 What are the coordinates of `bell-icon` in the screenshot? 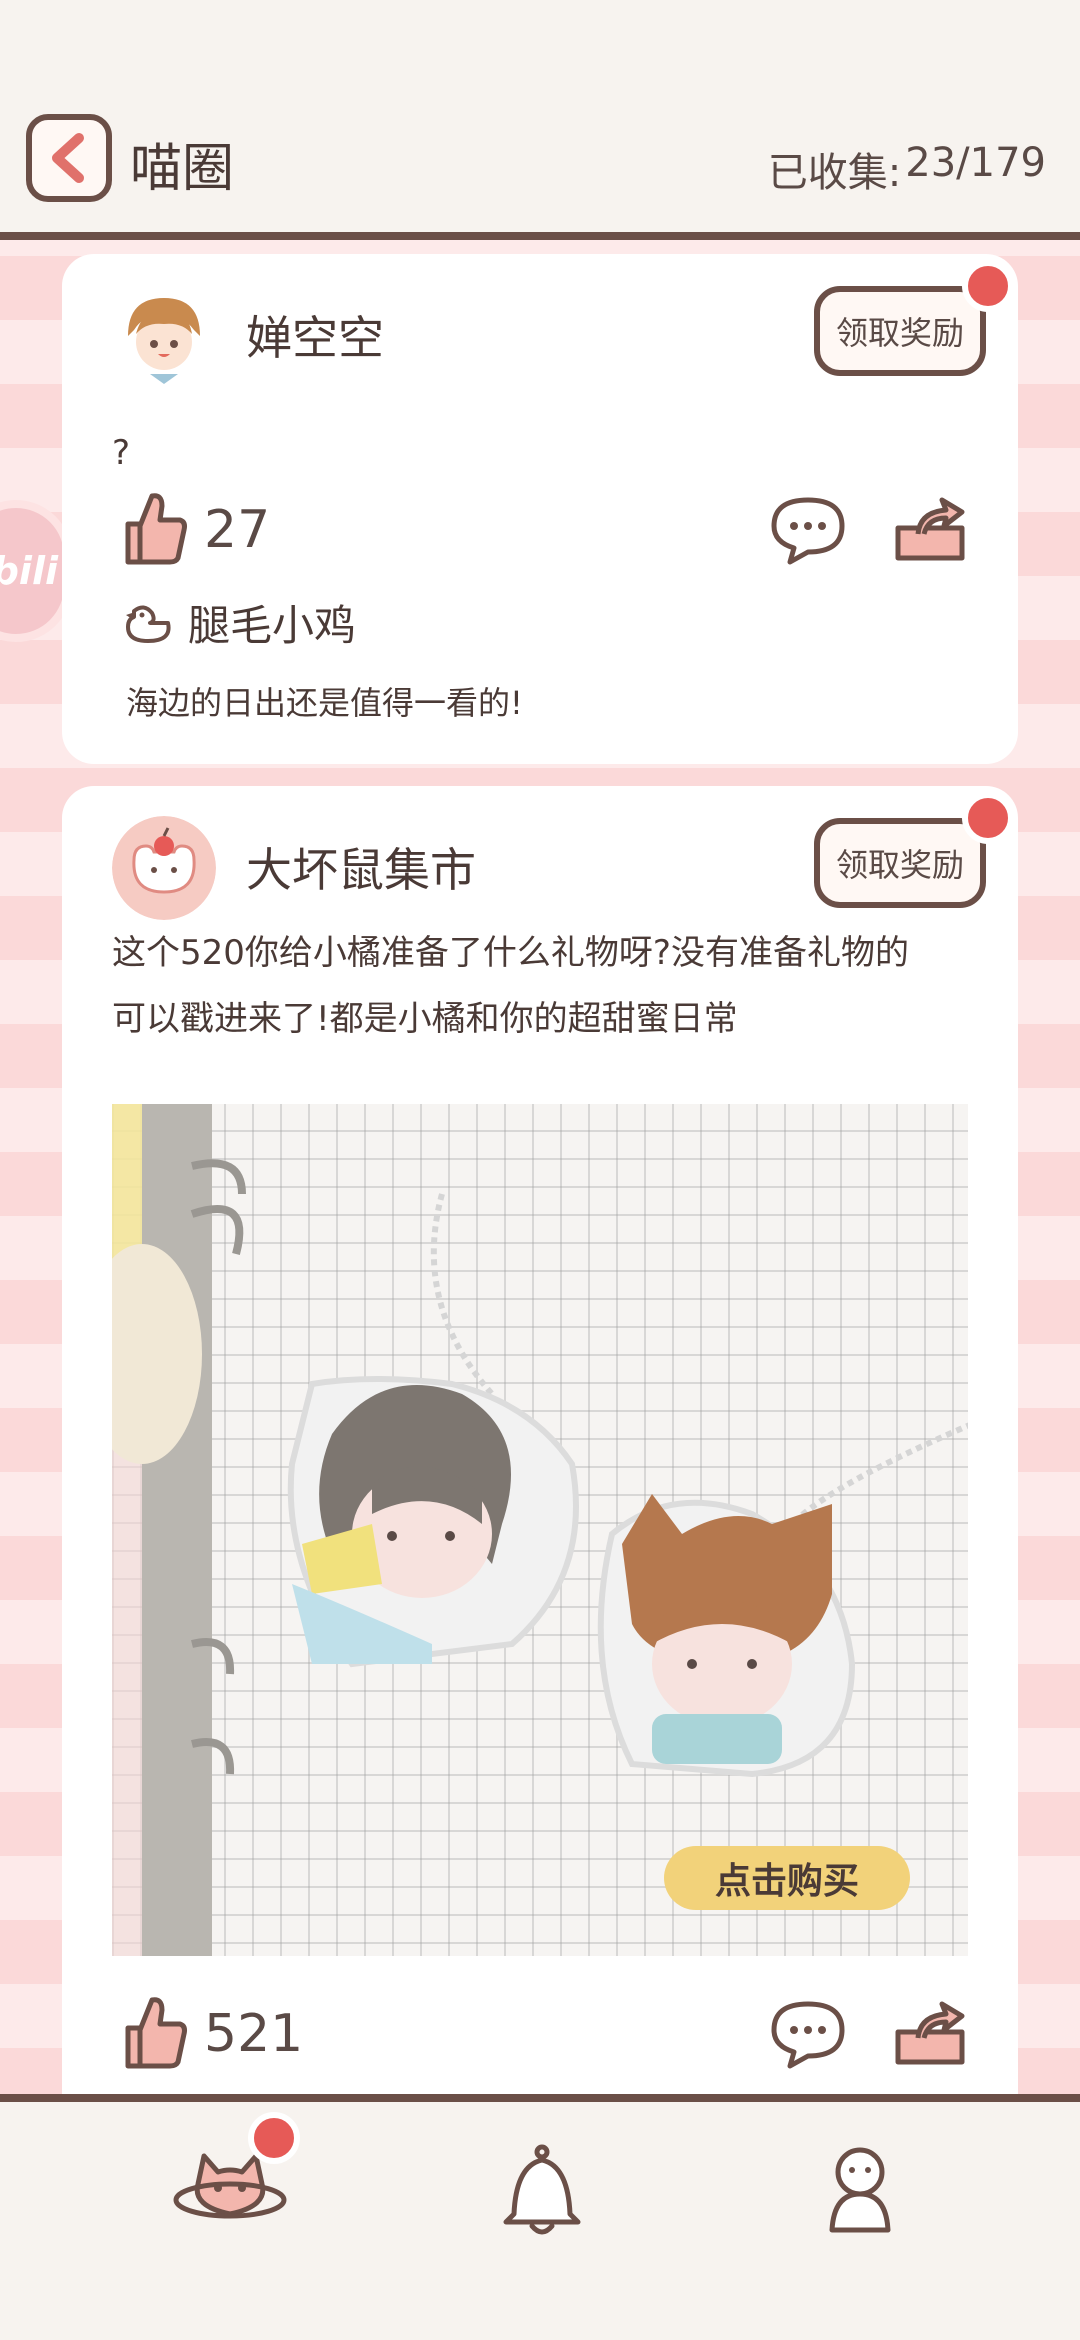 It's located at (542, 2189).